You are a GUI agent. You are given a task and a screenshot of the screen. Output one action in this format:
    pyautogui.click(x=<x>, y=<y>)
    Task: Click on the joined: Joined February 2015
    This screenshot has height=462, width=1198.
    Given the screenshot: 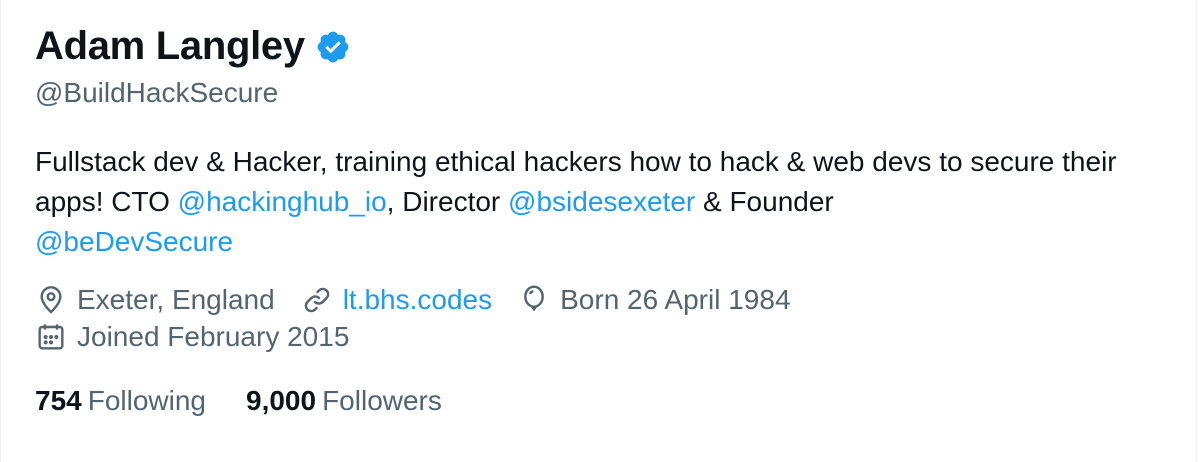 What is the action you would take?
    pyautogui.click(x=192, y=337)
    